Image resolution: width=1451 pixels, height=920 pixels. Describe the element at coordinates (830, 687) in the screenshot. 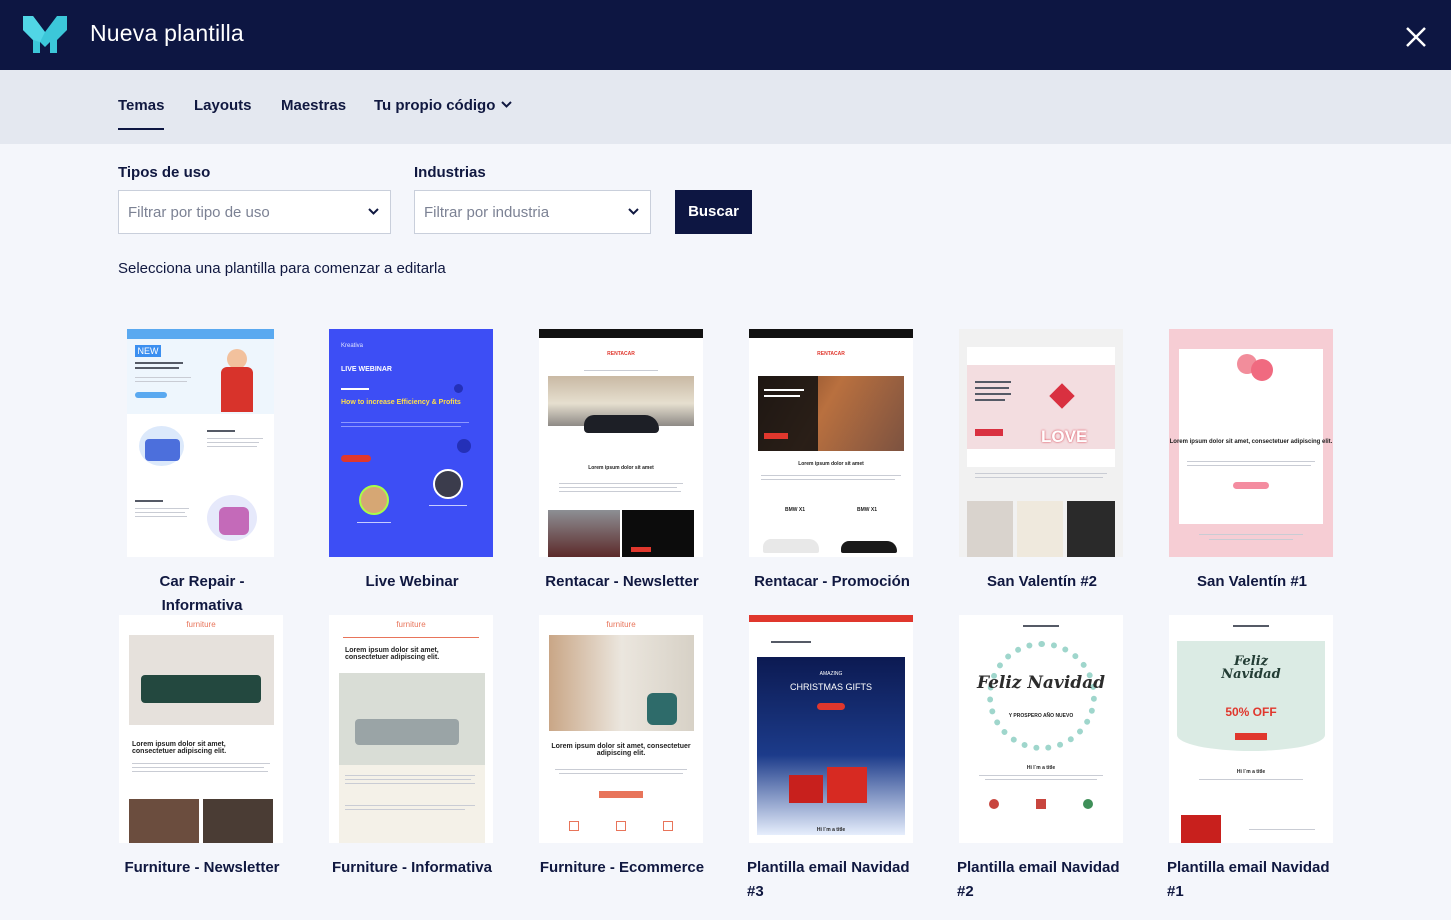

I see `thumb-heading: CHRISTMAS GIFTS` at that location.